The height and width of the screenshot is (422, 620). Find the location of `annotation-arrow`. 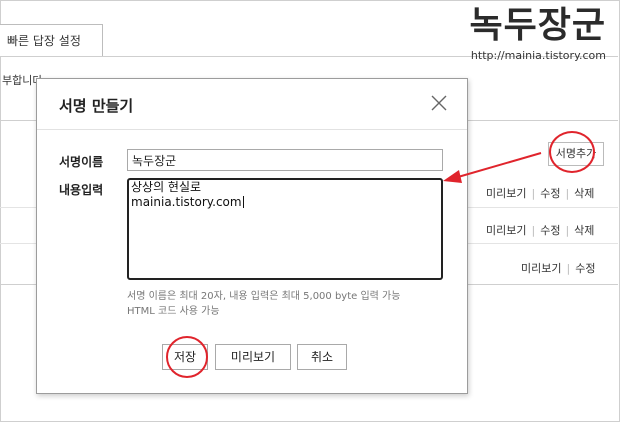

annotation-arrow is located at coordinates (492, 167).